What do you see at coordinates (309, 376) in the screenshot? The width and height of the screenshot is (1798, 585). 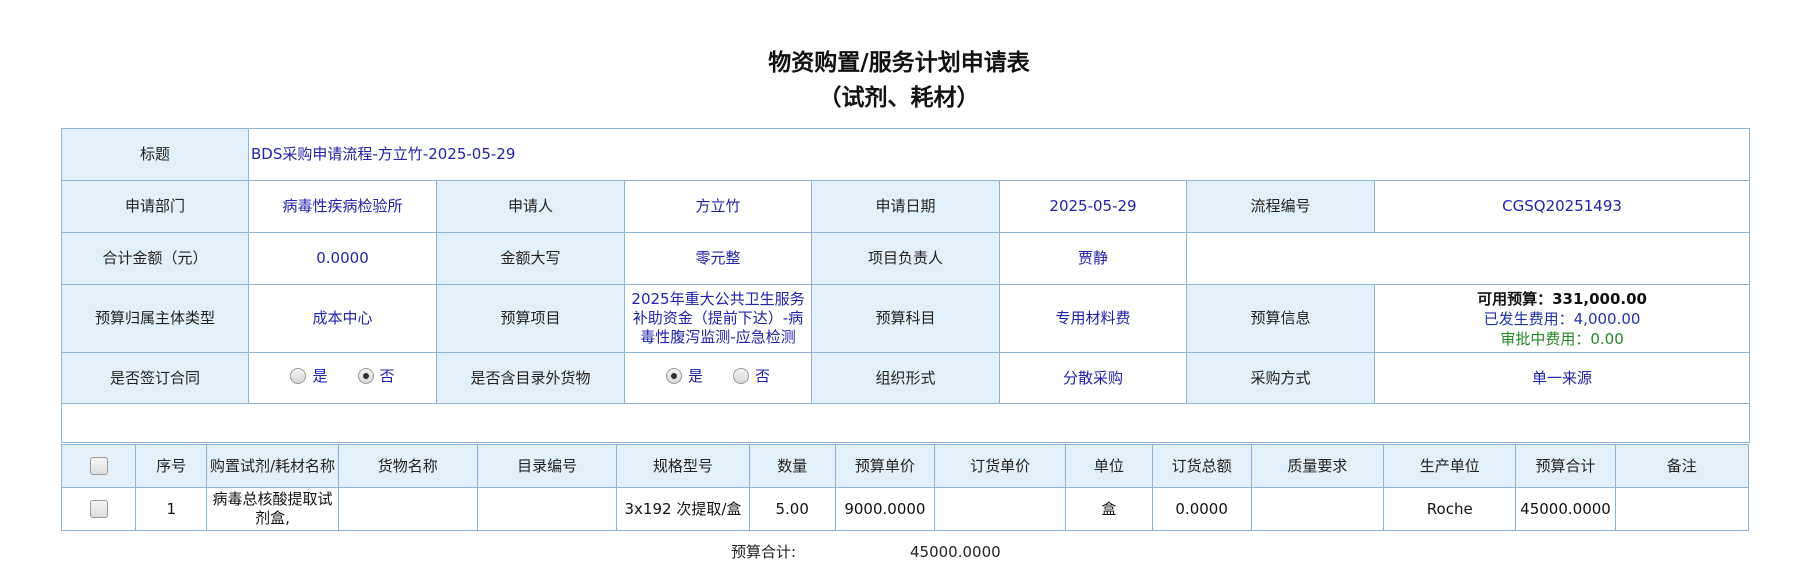 I see `contract-yes-option: 是` at bounding box center [309, 376].